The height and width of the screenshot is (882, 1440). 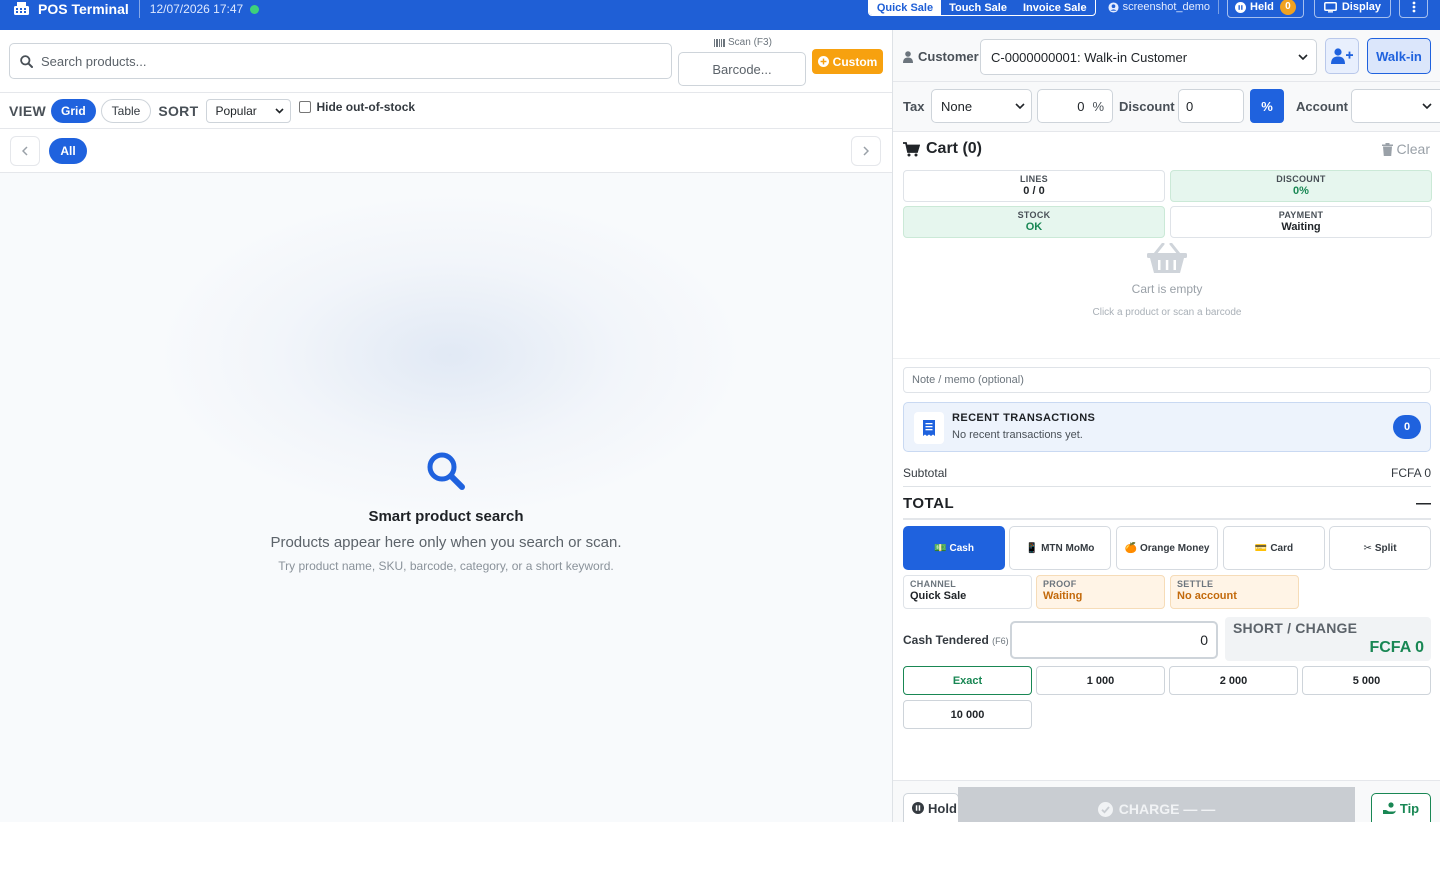 I want to click on product-search-box, so click(x=340, y=61).